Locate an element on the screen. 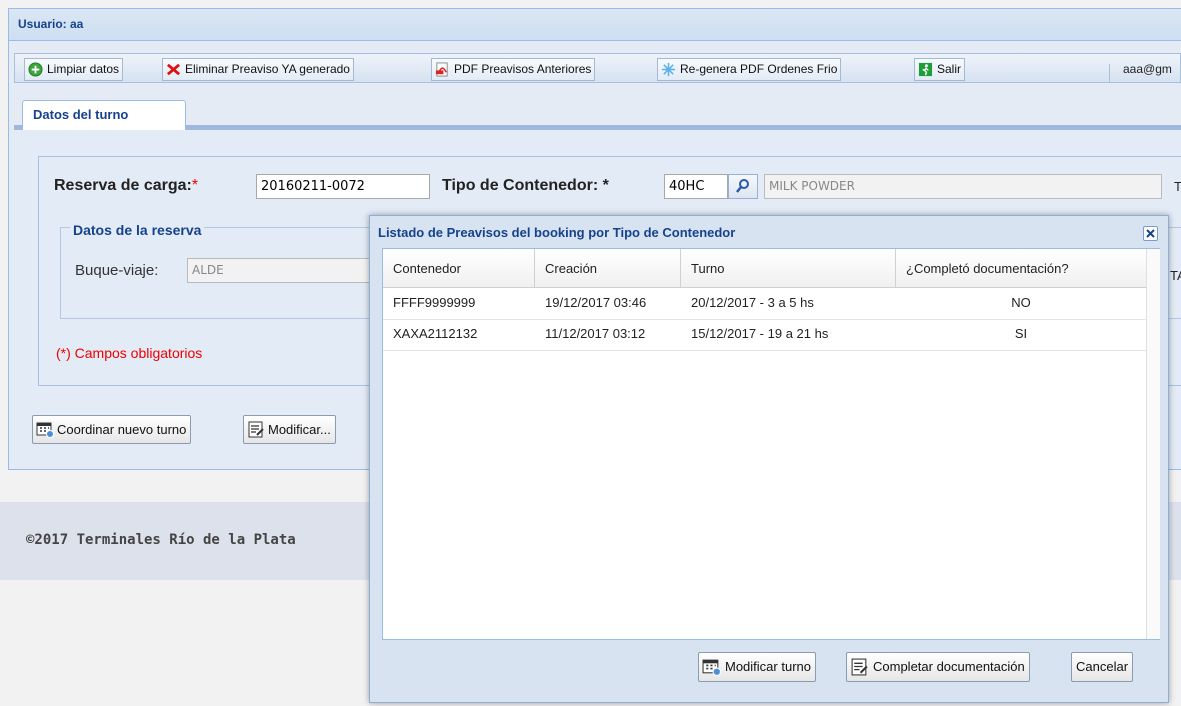 Image resolution: width=1181 pixels, height=706 pixels. tipo-contenedor-label: Tipo de Contenedor: * is located at coordinates (525, 185).